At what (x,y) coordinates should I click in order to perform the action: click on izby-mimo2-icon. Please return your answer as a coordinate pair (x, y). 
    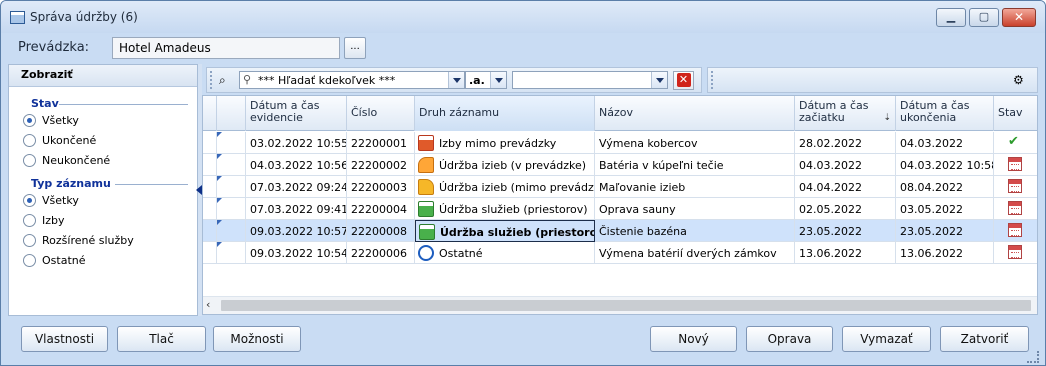
    Looking at the image, I should click on (426, 187).